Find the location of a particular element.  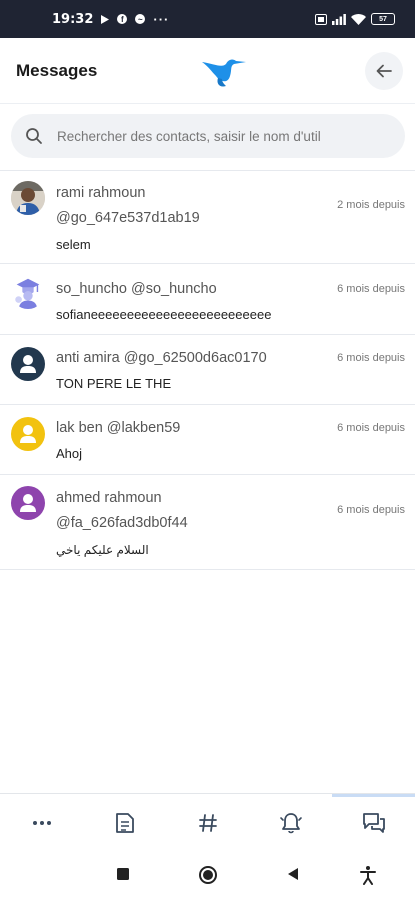

square-icon is located at coordinates (123, 874).